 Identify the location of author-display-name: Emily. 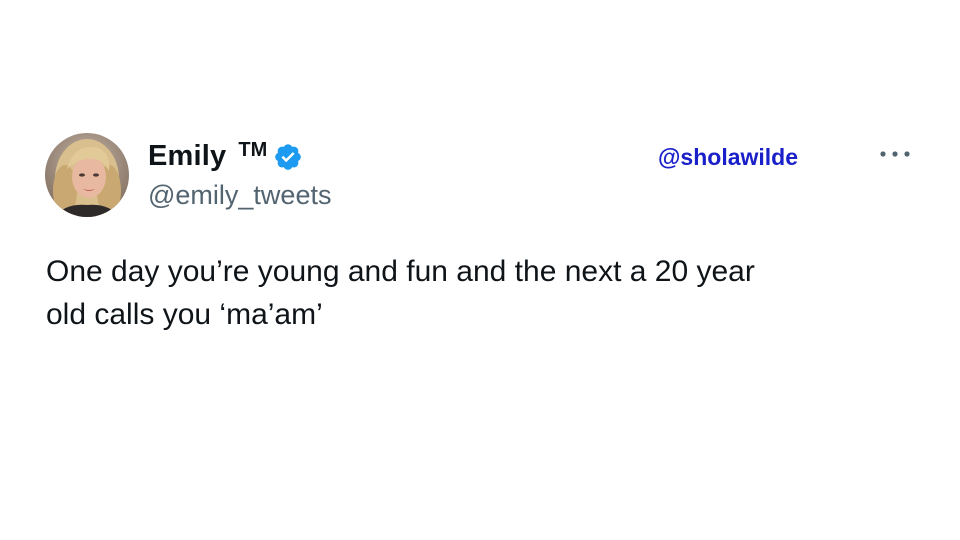
(187, 156).